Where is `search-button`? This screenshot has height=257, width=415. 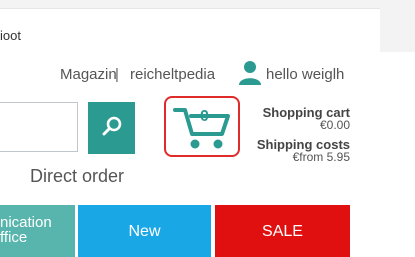 search-button is located at coordinates (111, 128).